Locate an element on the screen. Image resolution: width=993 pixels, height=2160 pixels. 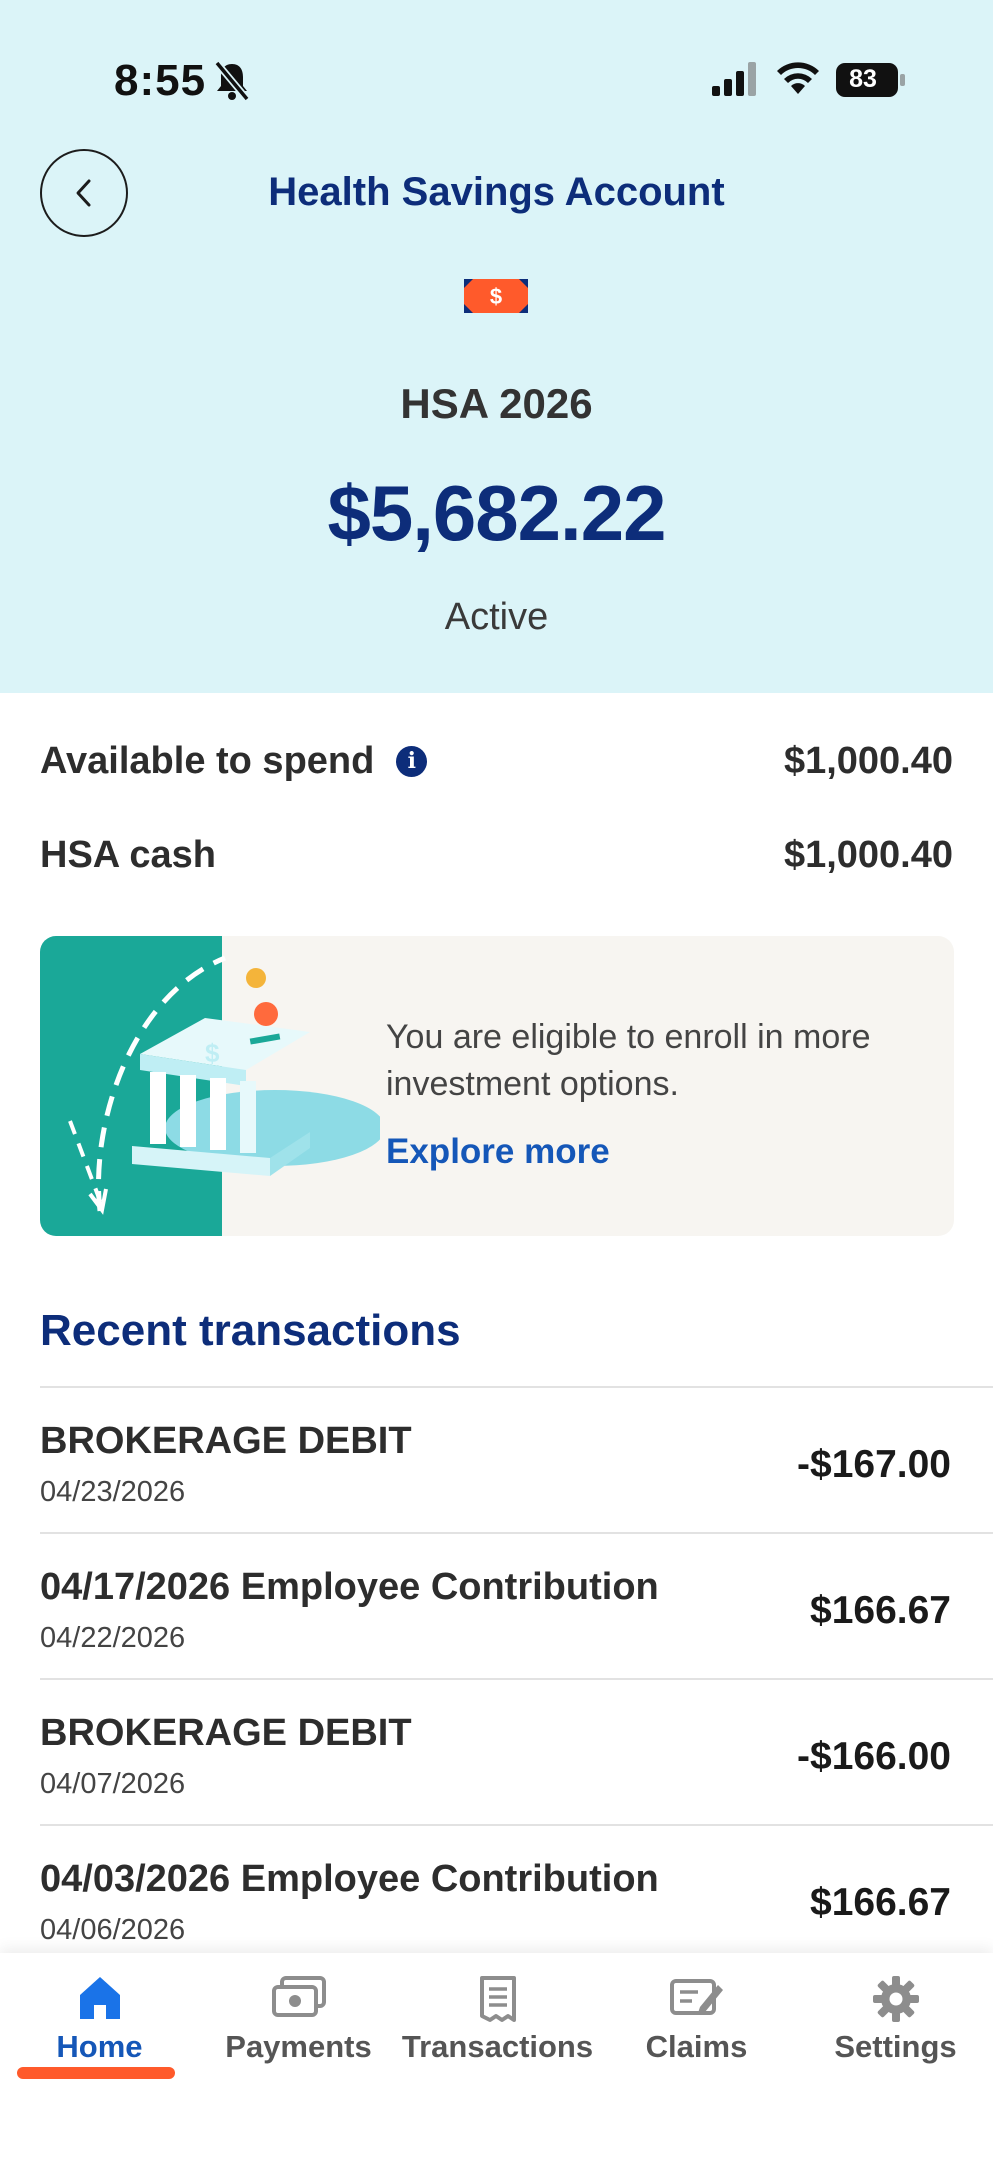
transaction-date: 04/23/2026 is located at coordinates (113, 1492).